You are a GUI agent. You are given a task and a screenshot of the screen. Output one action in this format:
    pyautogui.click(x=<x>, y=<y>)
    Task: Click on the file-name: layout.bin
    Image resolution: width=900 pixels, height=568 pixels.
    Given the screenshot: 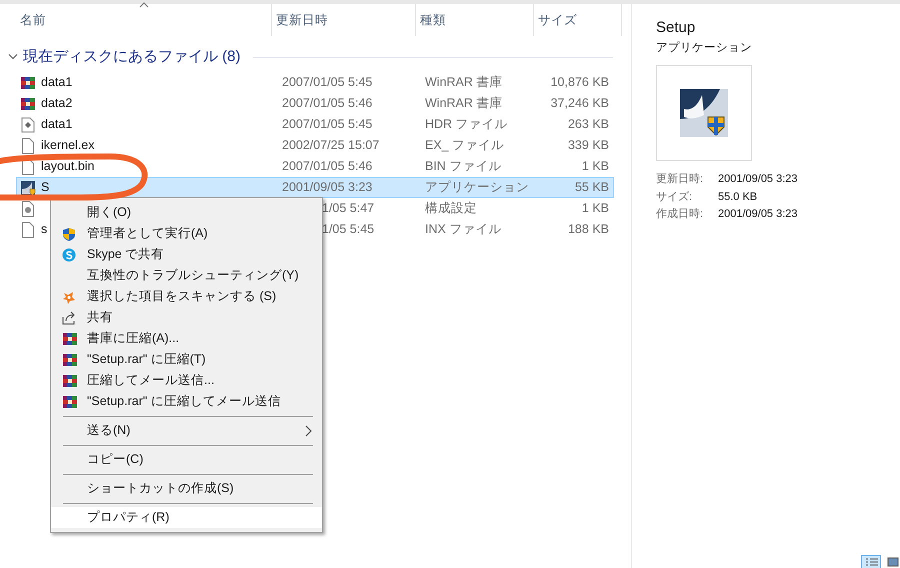 What is the action you would take?
    pyautogui.click(x=68, y=167)
    